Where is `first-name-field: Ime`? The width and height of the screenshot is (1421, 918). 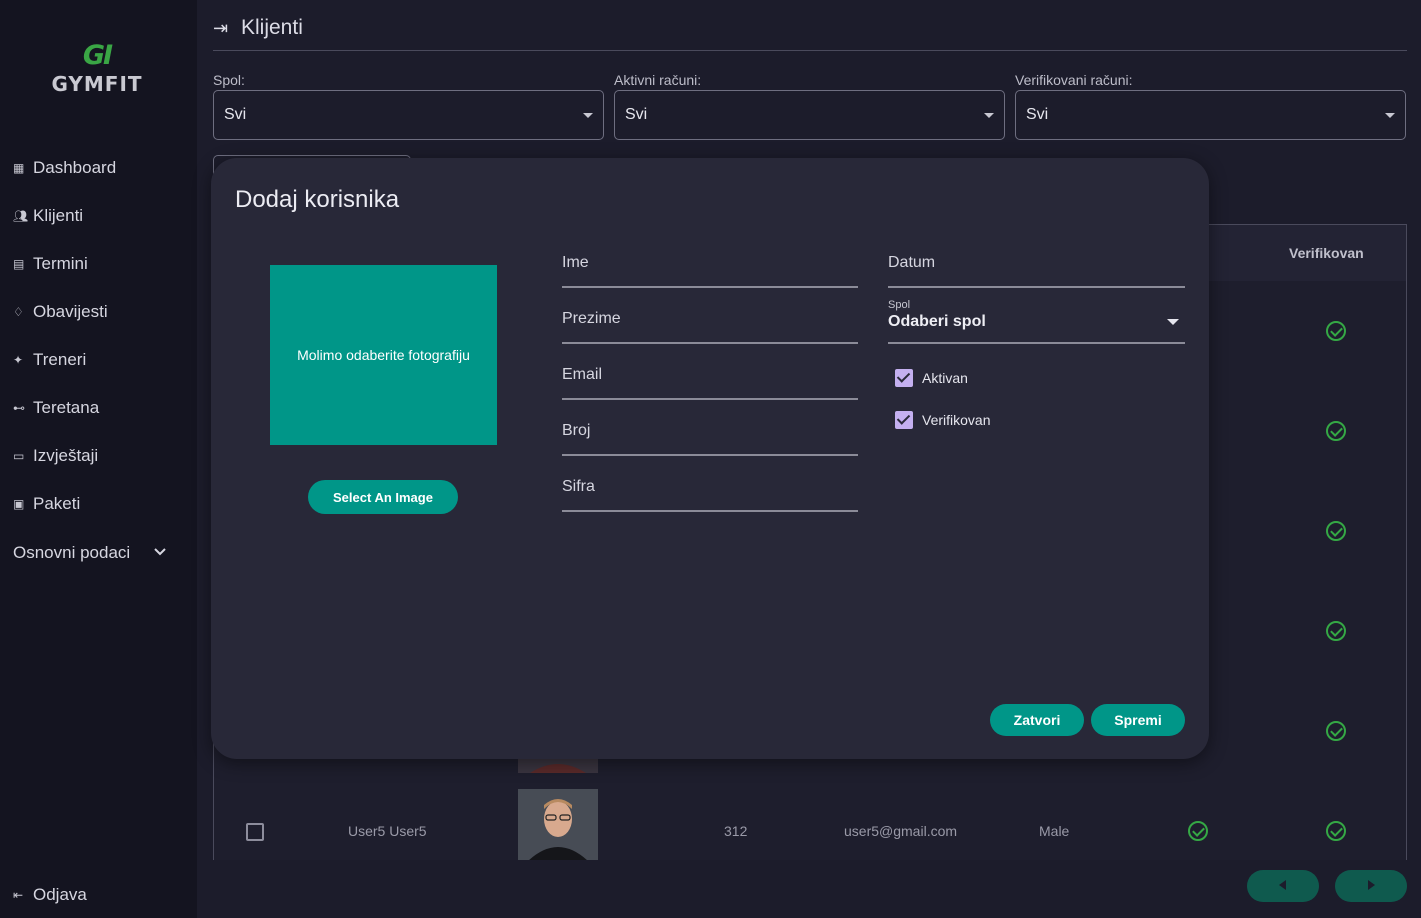
first-name-field: Ime is located at coordinates (710, 265).